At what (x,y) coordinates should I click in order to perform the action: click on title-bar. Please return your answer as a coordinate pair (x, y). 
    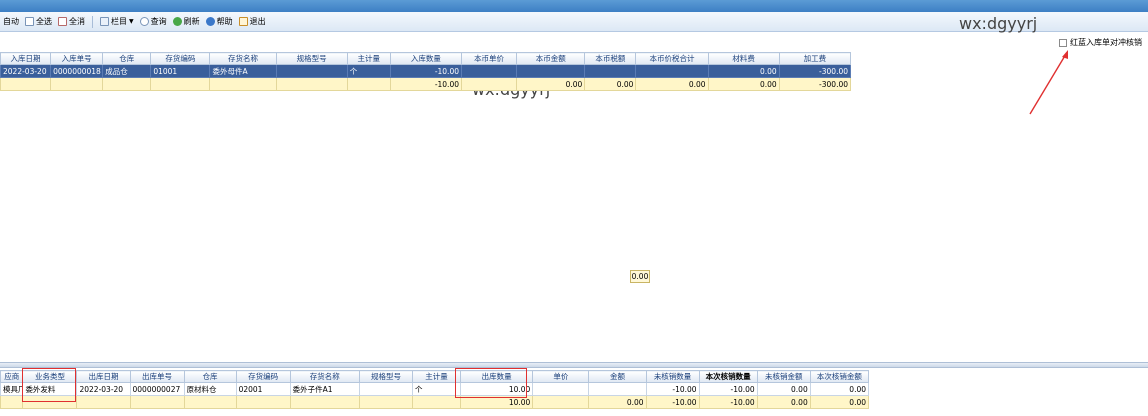
    Looking at the image, I should click on (574, 6).